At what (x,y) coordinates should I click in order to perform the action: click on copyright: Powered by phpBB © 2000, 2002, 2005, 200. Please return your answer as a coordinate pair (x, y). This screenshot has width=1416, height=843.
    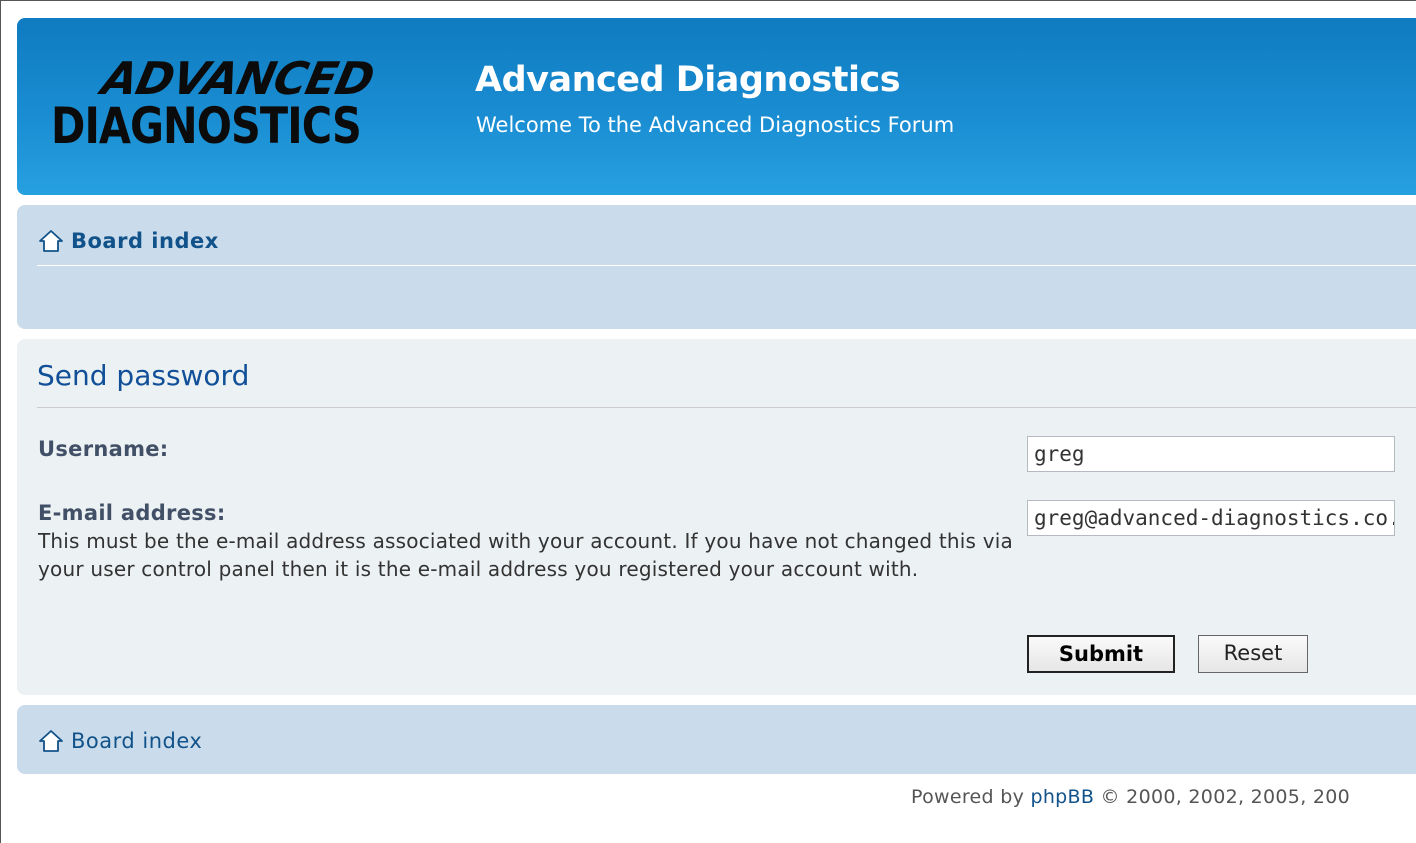
    Looking at the image, I should click on (1130, 797).